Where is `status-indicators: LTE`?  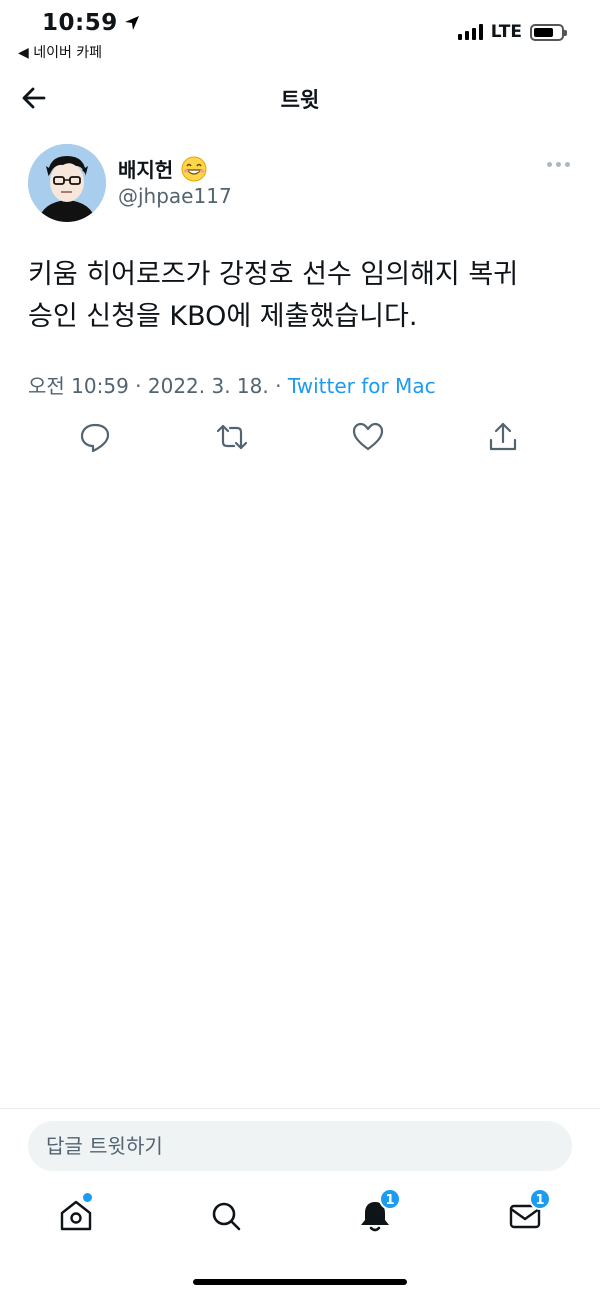
status-indicators: LTE is located at coordinates (512, 32).